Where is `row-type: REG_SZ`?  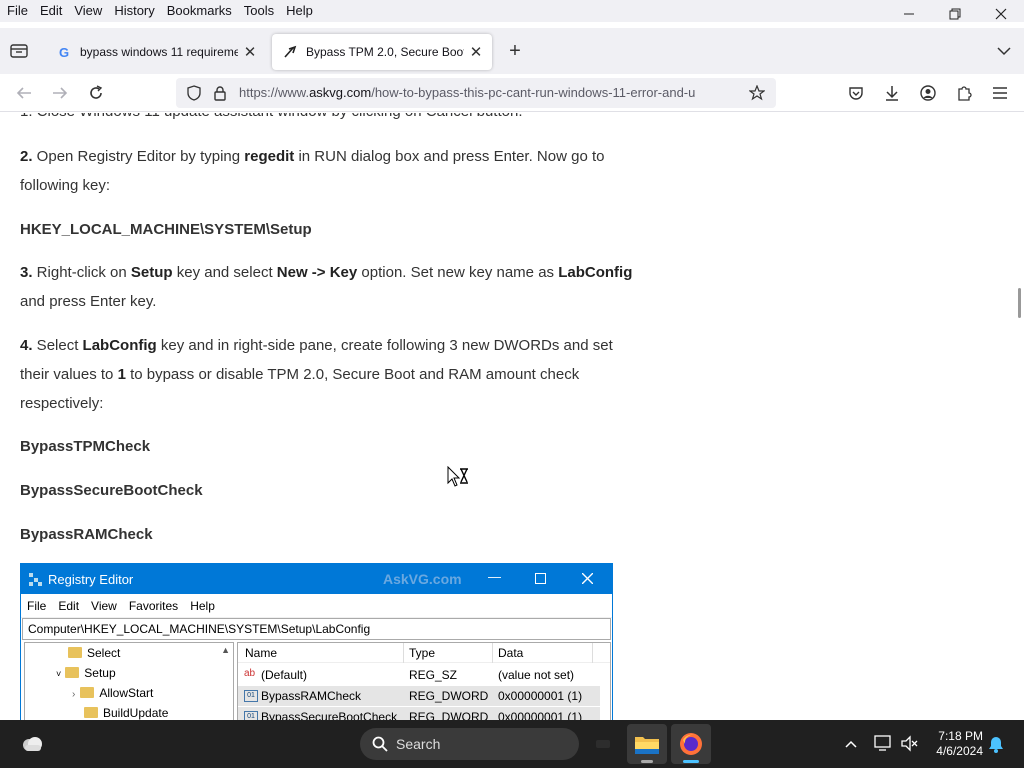
row-type: REG_SZ is located at coordinates (433, 675).